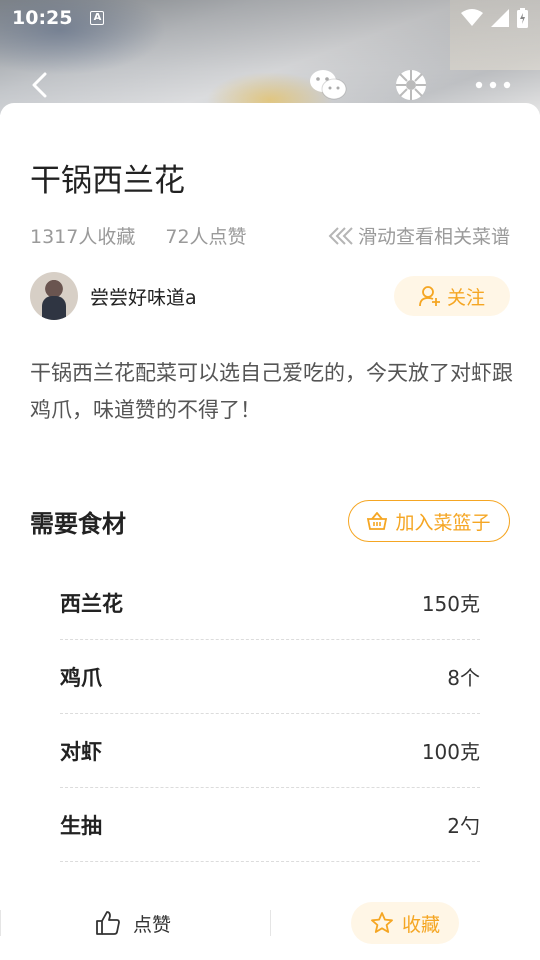  I want to click on share-wechat-button, so click(328, 85).